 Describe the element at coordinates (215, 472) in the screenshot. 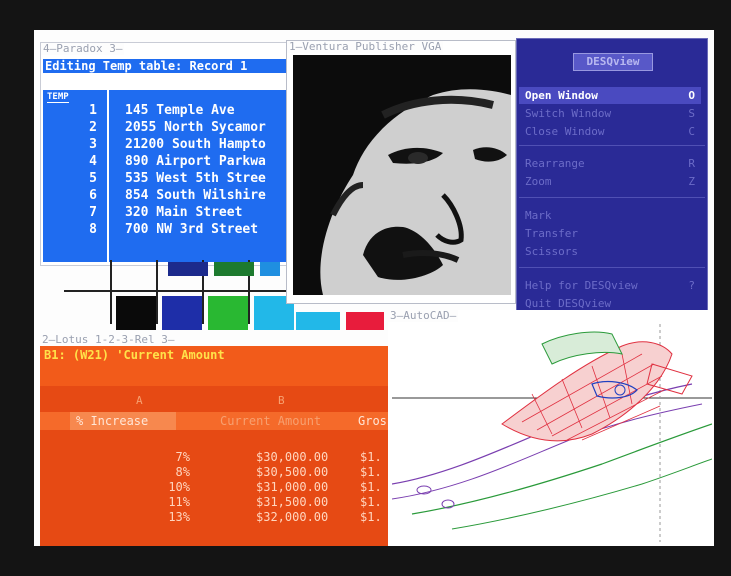

I see `table-row: 8% $30,500.00 $1.` at that location.